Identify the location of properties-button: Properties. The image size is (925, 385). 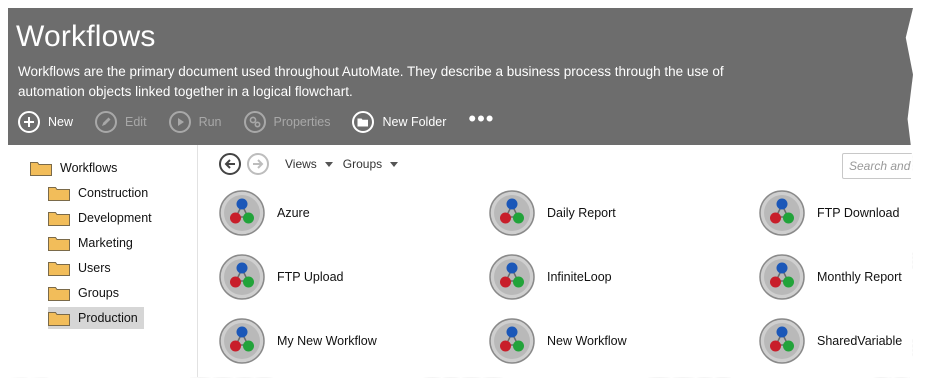
(287, 122).